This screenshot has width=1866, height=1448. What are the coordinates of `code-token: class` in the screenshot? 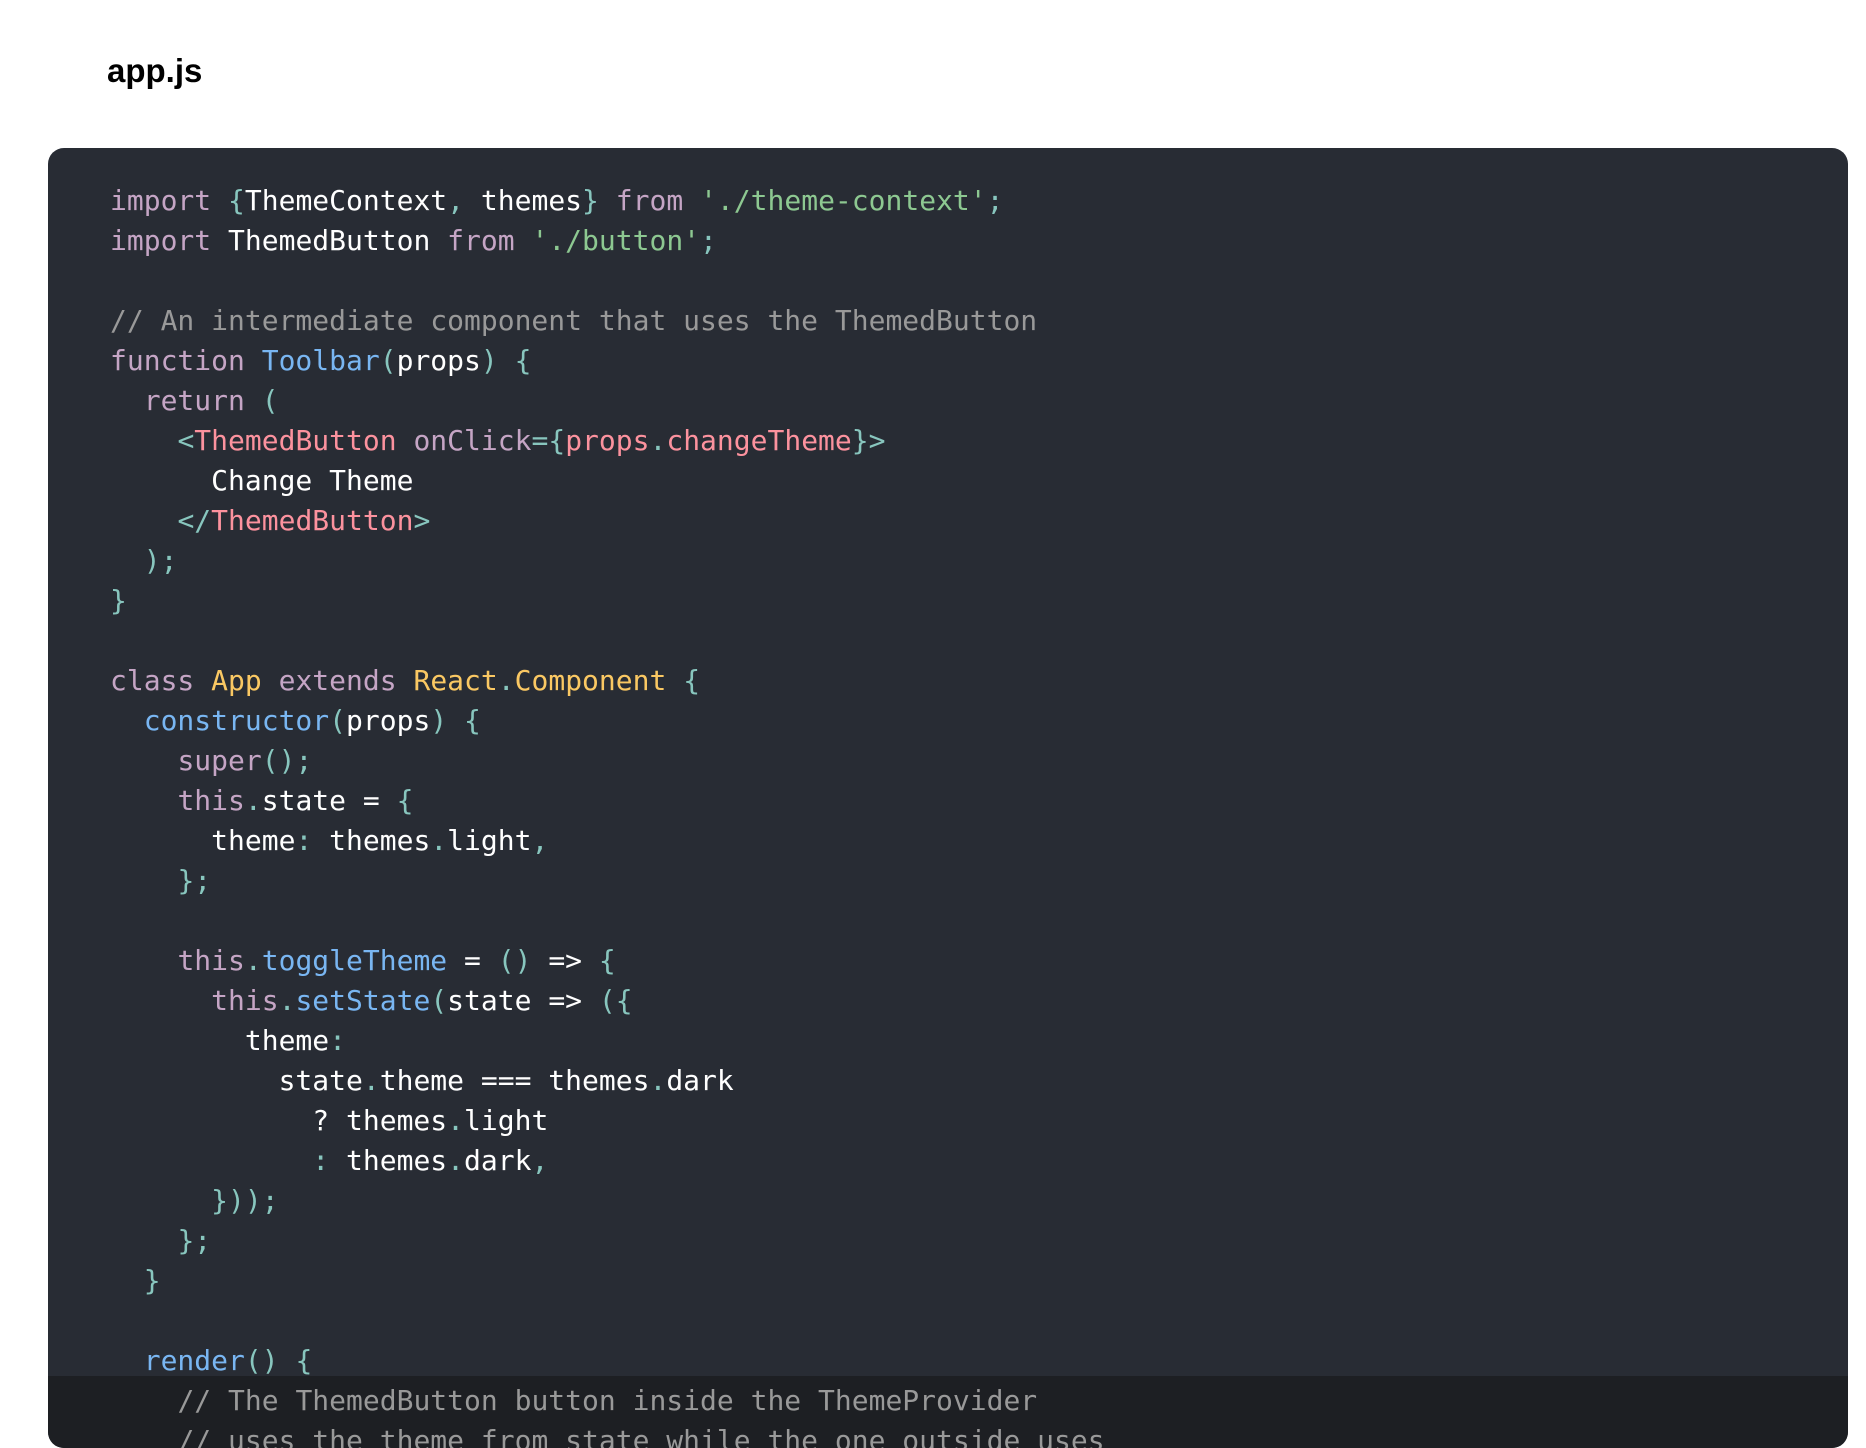 It's located at (152, 680).